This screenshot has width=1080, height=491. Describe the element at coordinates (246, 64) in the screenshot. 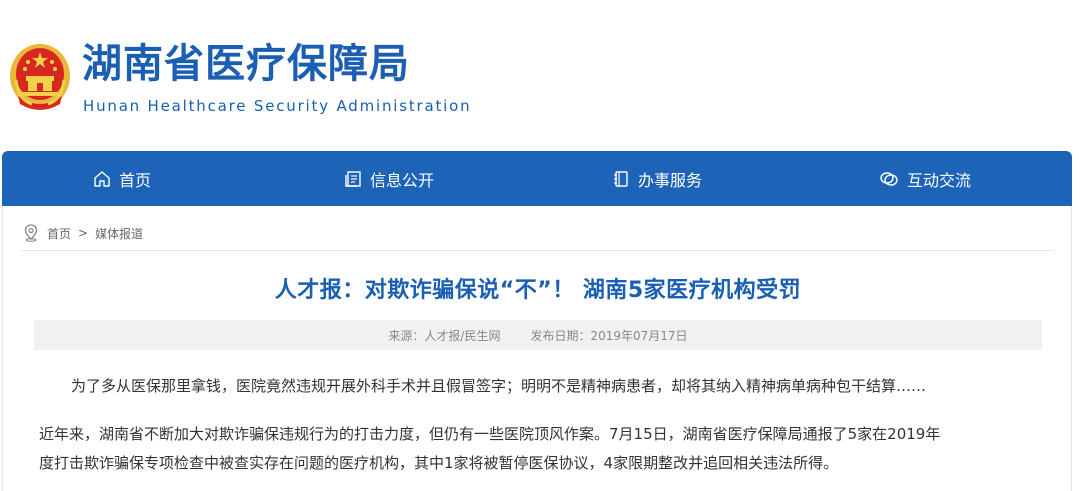

I see `site-title: 湖南省医疗保障局` at that location.